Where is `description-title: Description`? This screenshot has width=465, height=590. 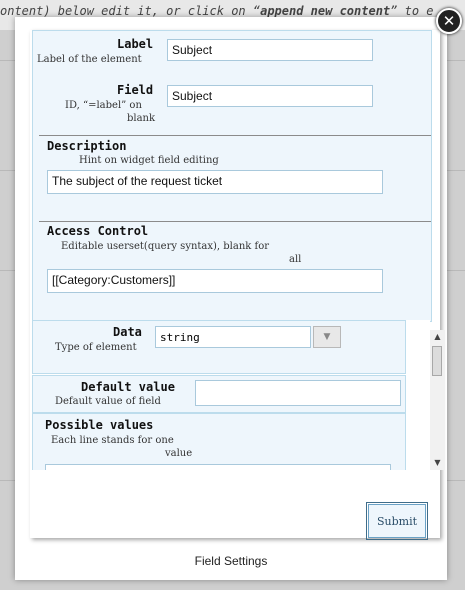
description-title: Description is located at coordinates (87, 146).